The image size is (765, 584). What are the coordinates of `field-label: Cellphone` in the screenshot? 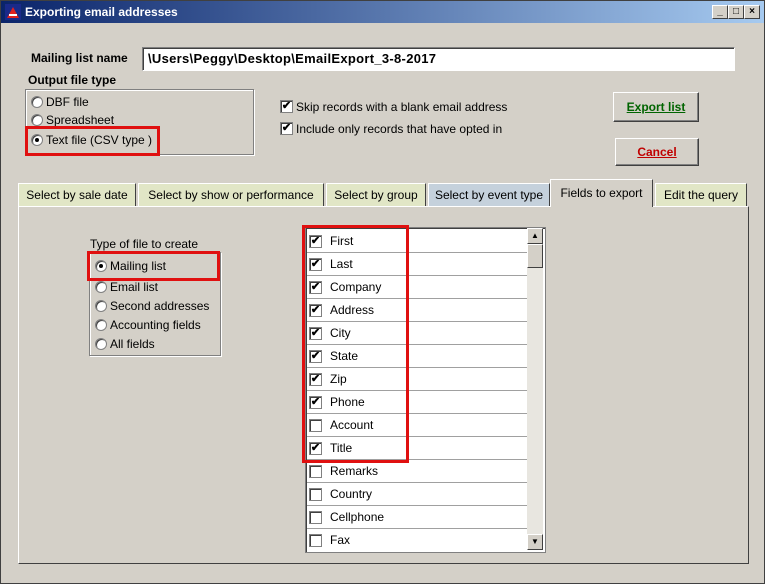 It's located at (357, 517).